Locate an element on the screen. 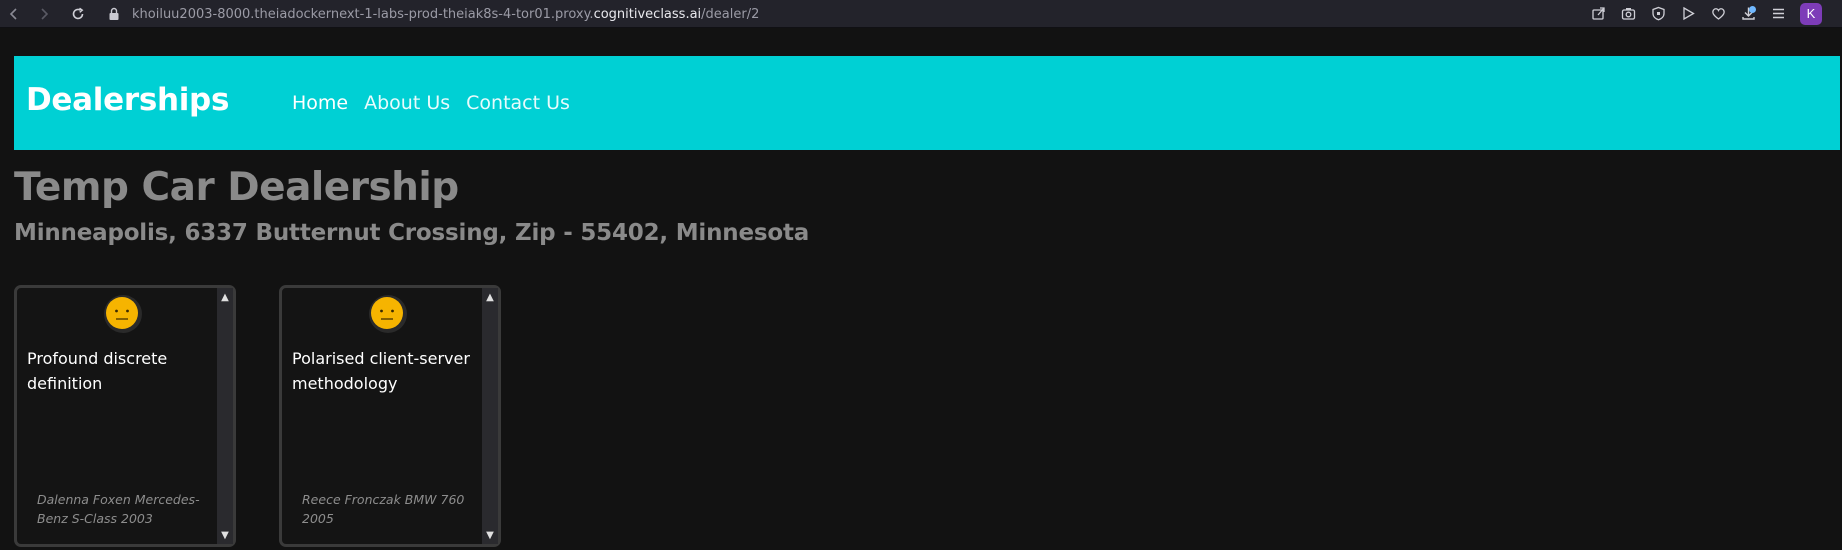  reload-icon is located at coordinates (78, 13).